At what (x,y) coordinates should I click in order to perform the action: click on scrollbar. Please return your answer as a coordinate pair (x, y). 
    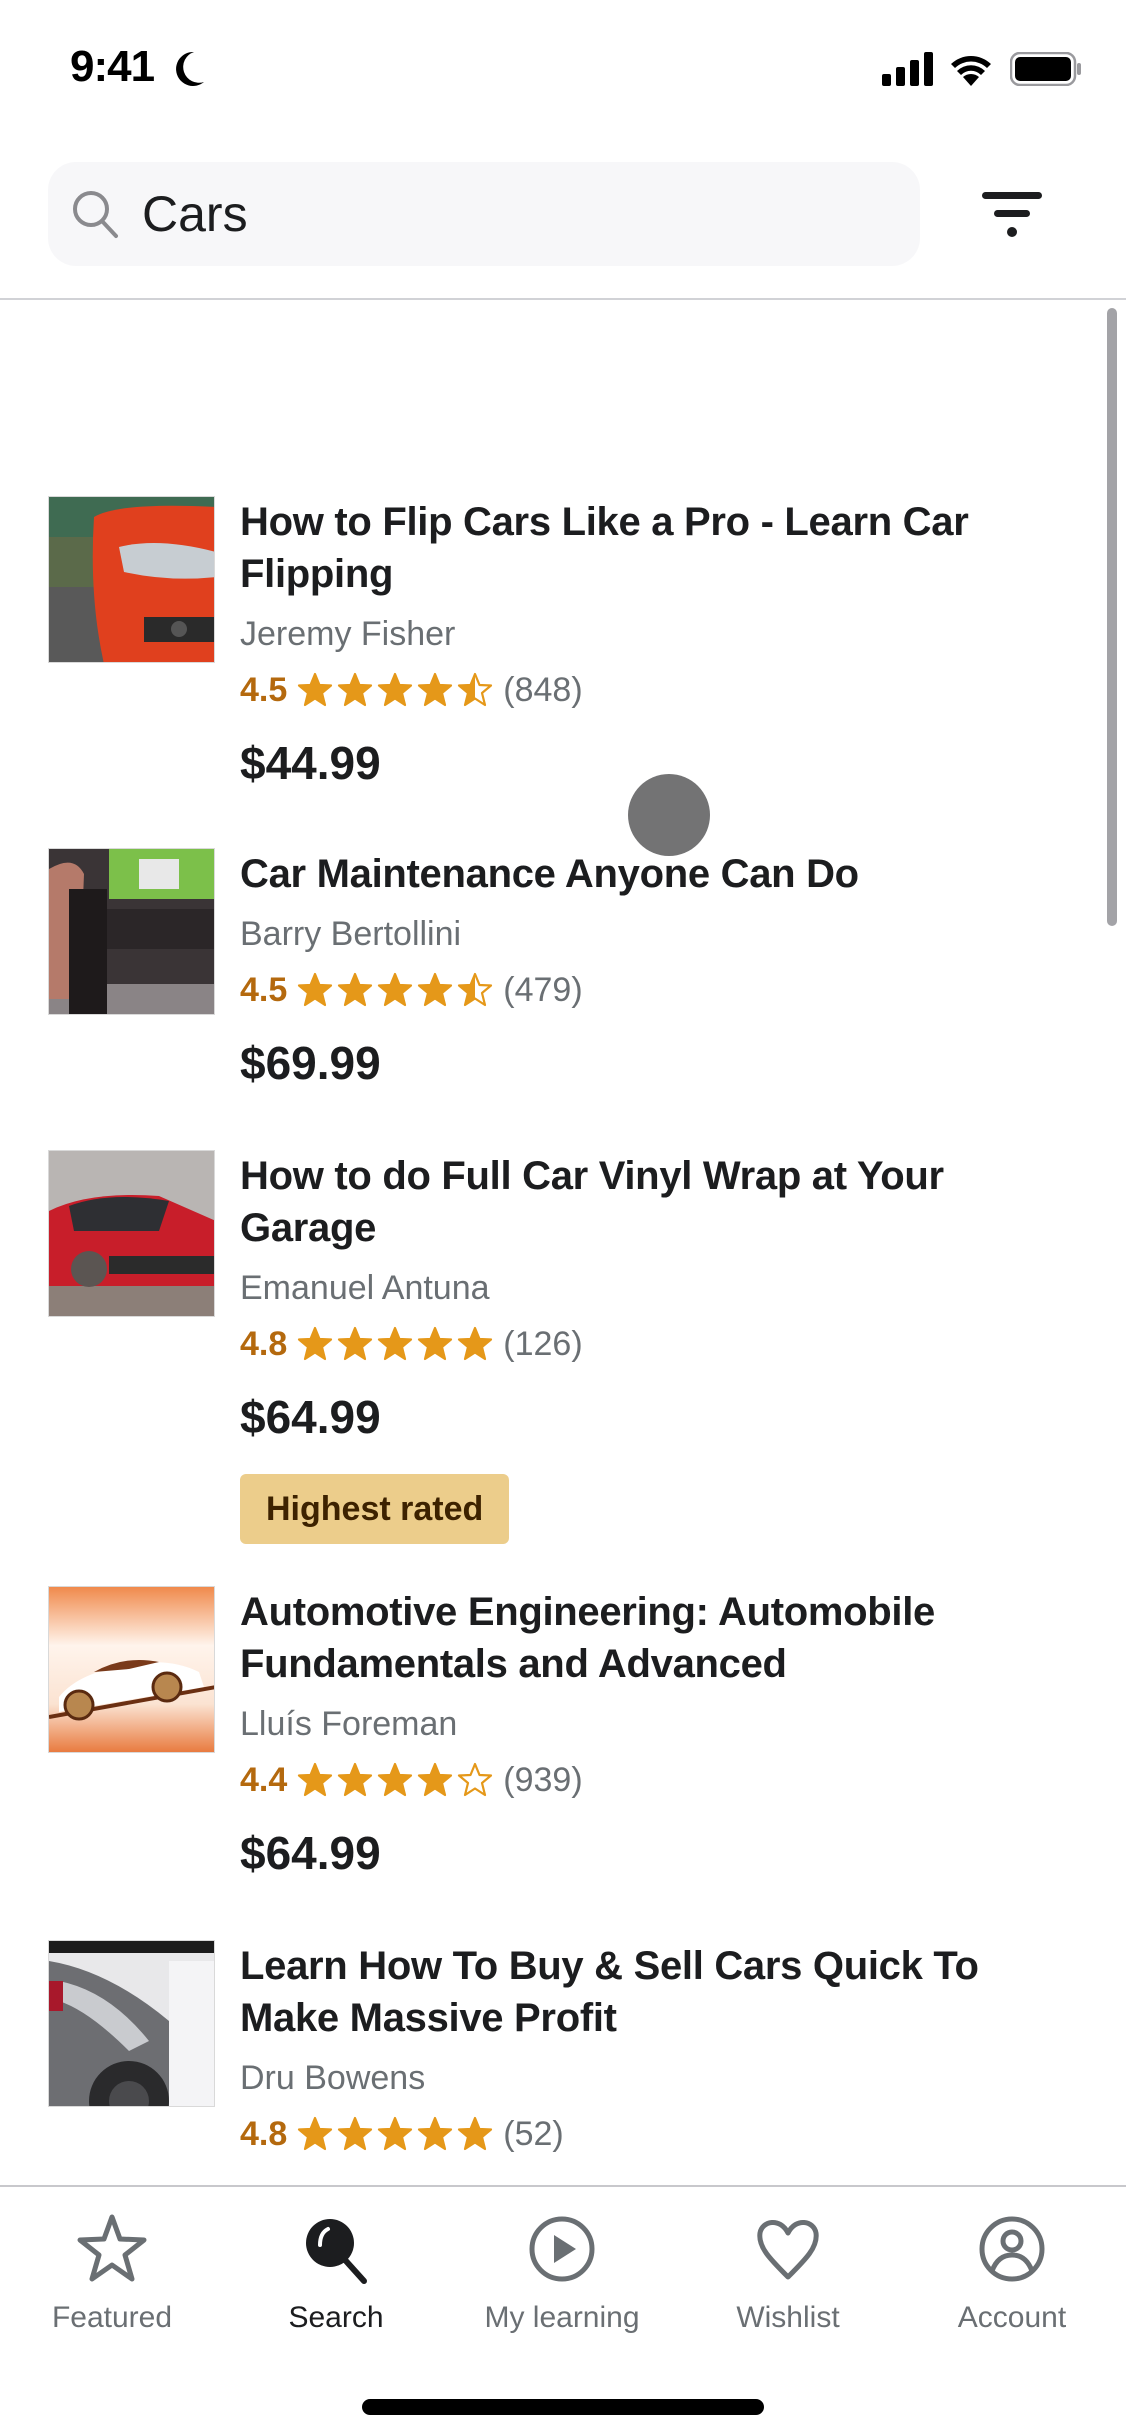
    Looking at the image, I should click on (1112, 617).